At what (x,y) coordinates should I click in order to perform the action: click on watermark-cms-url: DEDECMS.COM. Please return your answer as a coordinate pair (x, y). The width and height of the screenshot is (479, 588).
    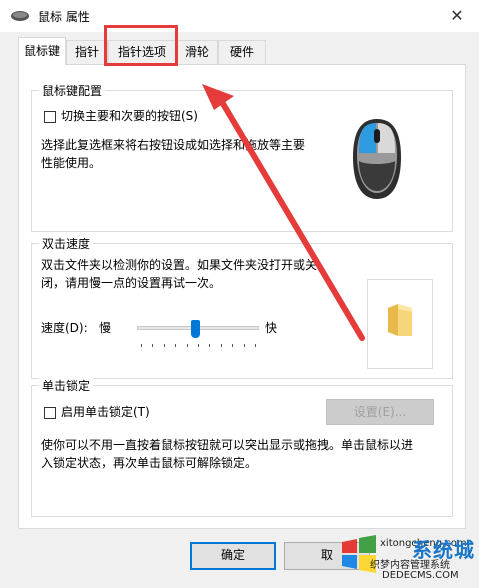
    Looking at the image, I should click on (420, 575).